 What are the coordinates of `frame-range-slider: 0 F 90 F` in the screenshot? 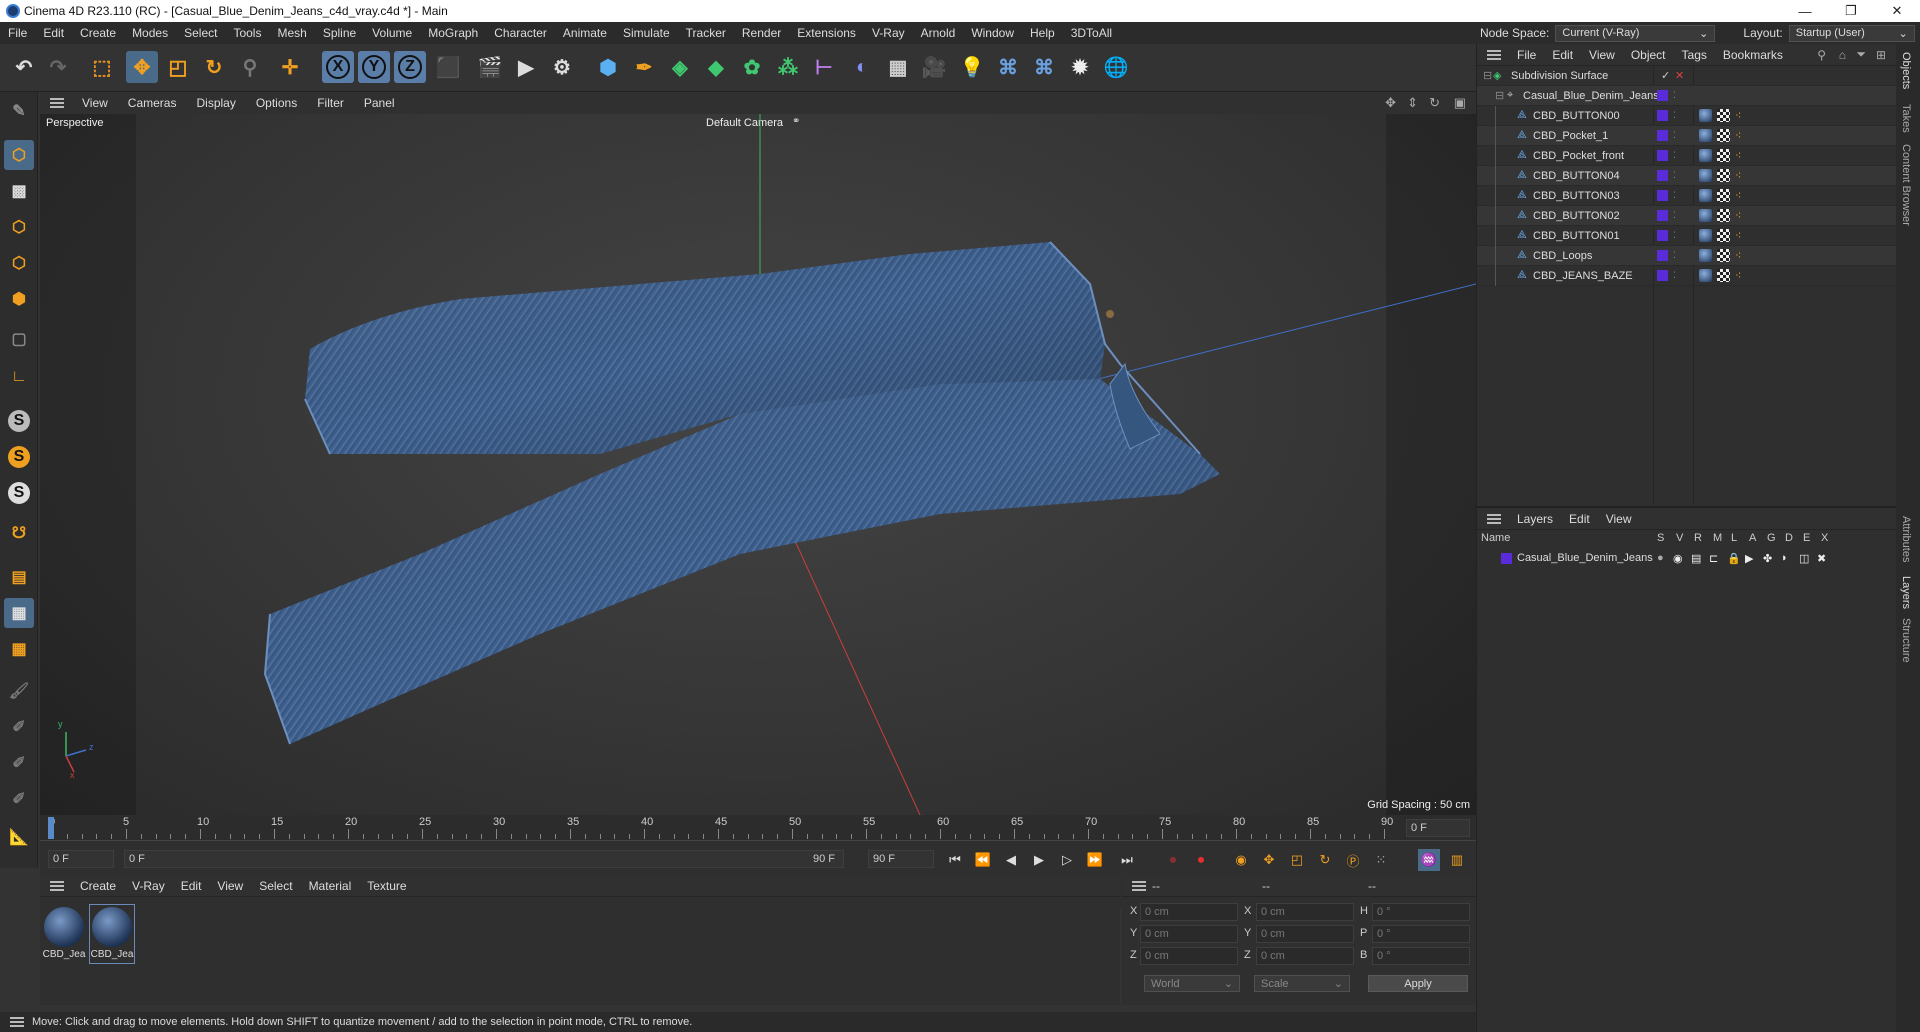 It's located at (484, 859).